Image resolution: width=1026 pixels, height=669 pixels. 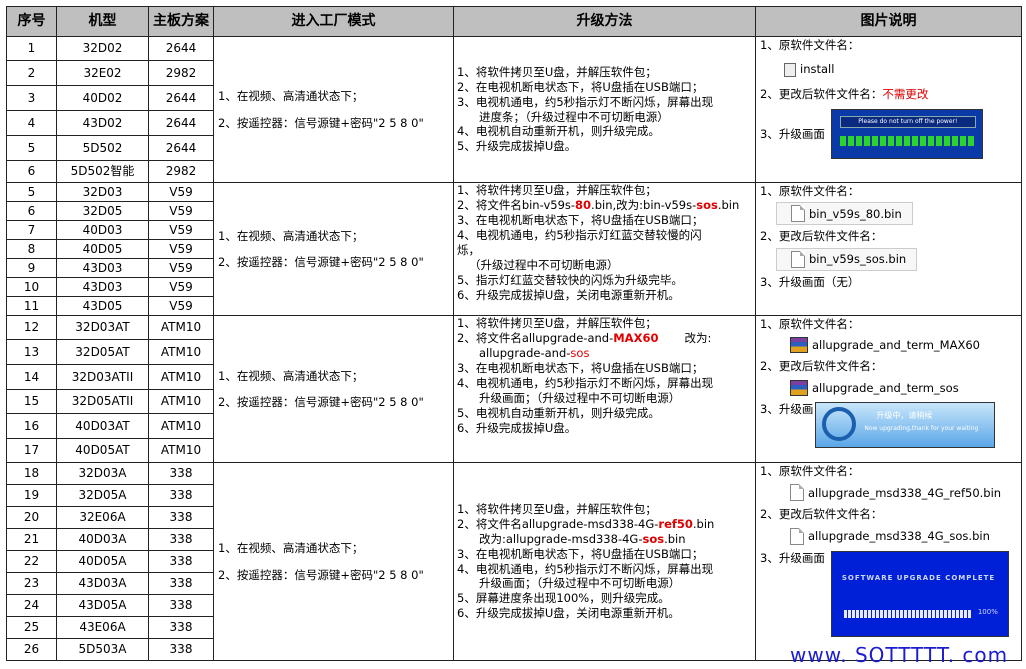 I want to click on row-model: 40D05, so click(x=102, y=249).